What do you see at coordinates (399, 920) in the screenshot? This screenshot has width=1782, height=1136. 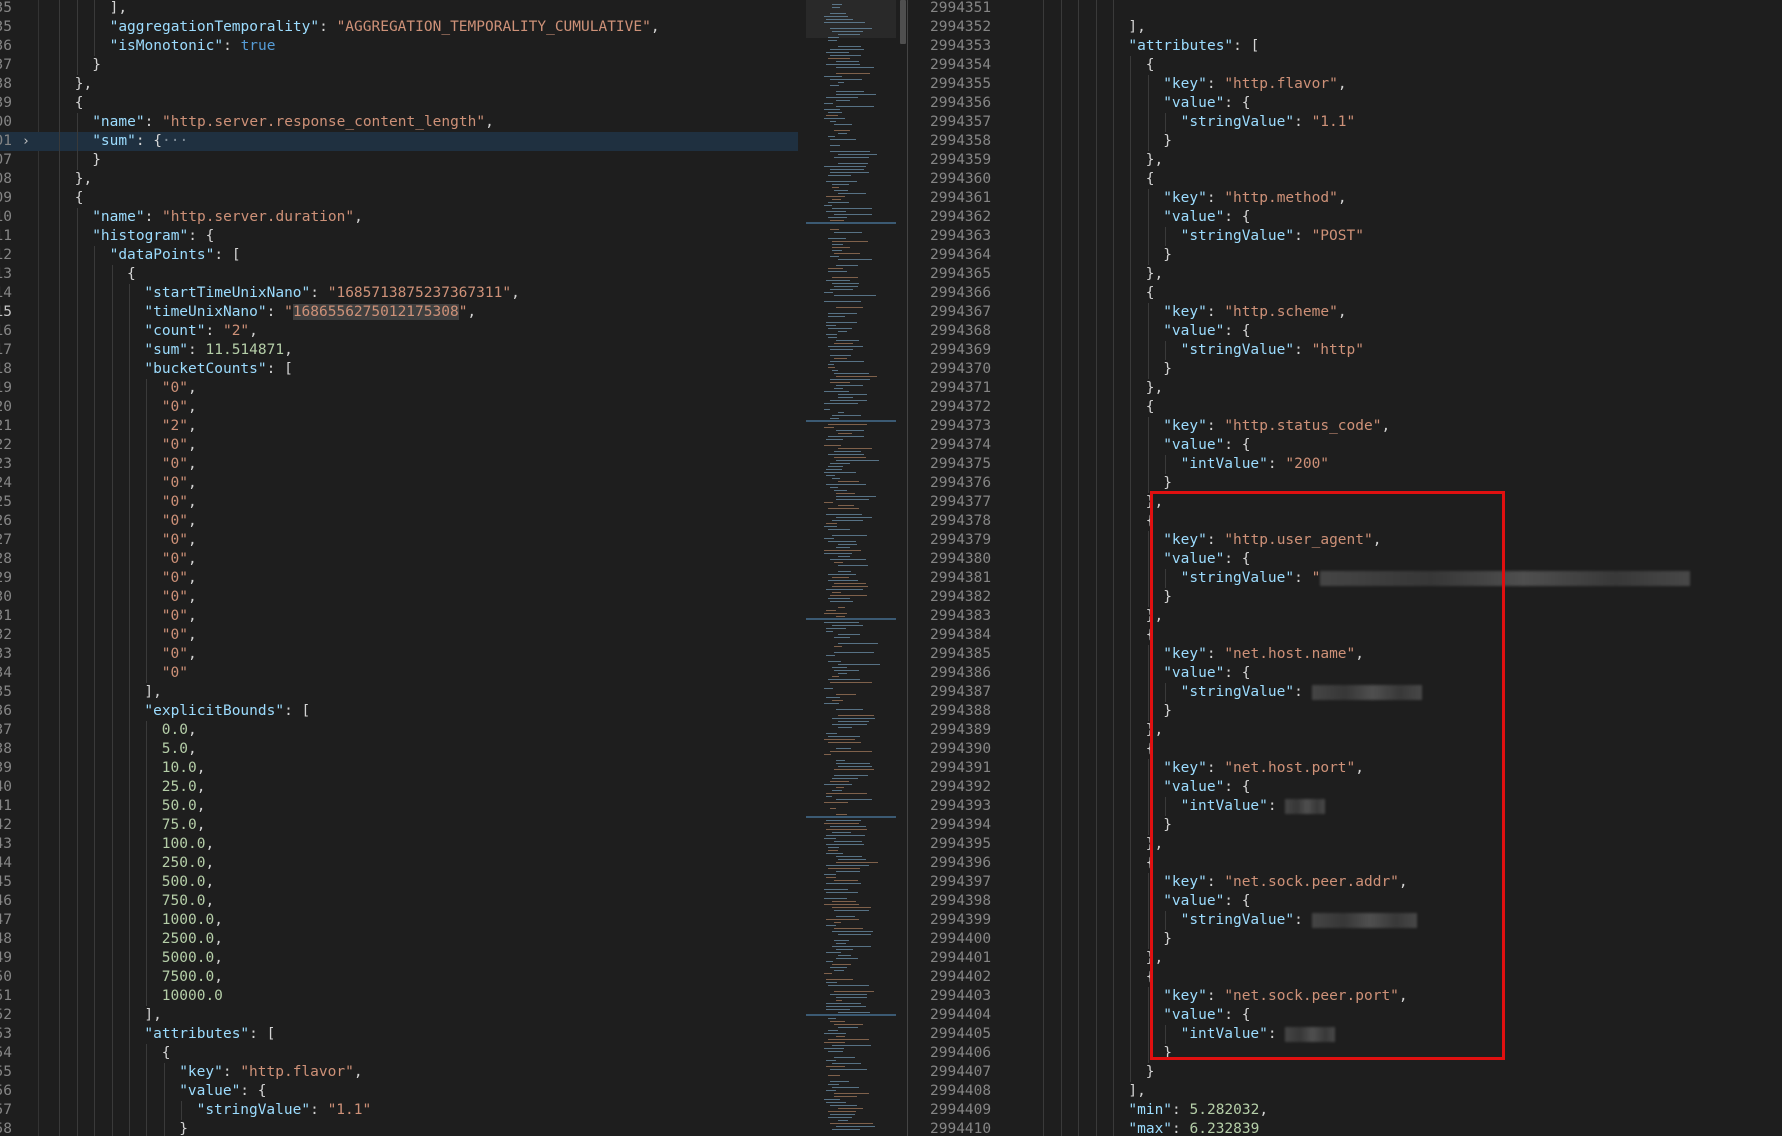 I see `code-line: 47 1000.0,` at bounding box center [399, 920].